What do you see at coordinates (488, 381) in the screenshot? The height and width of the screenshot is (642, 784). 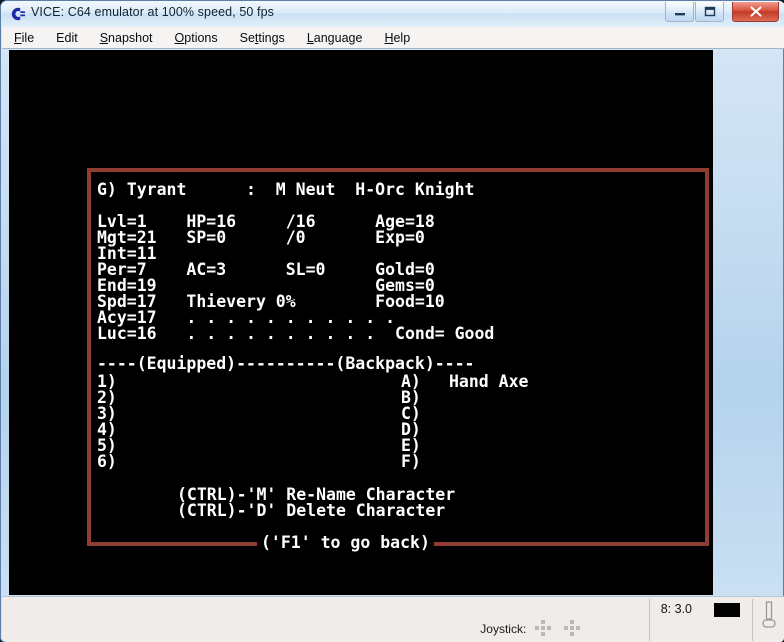 I see `backpack-item-a: Hand Axe` at bounding box center [488, 381].